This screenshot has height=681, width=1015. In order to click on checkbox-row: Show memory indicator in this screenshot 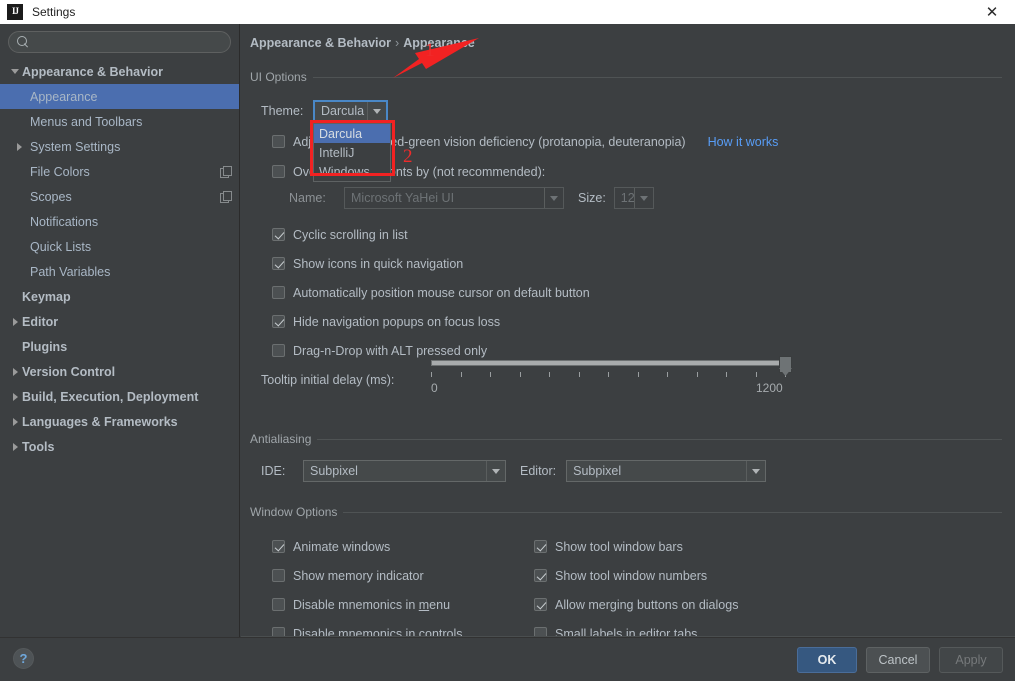, I will do `click(367, 575)`.